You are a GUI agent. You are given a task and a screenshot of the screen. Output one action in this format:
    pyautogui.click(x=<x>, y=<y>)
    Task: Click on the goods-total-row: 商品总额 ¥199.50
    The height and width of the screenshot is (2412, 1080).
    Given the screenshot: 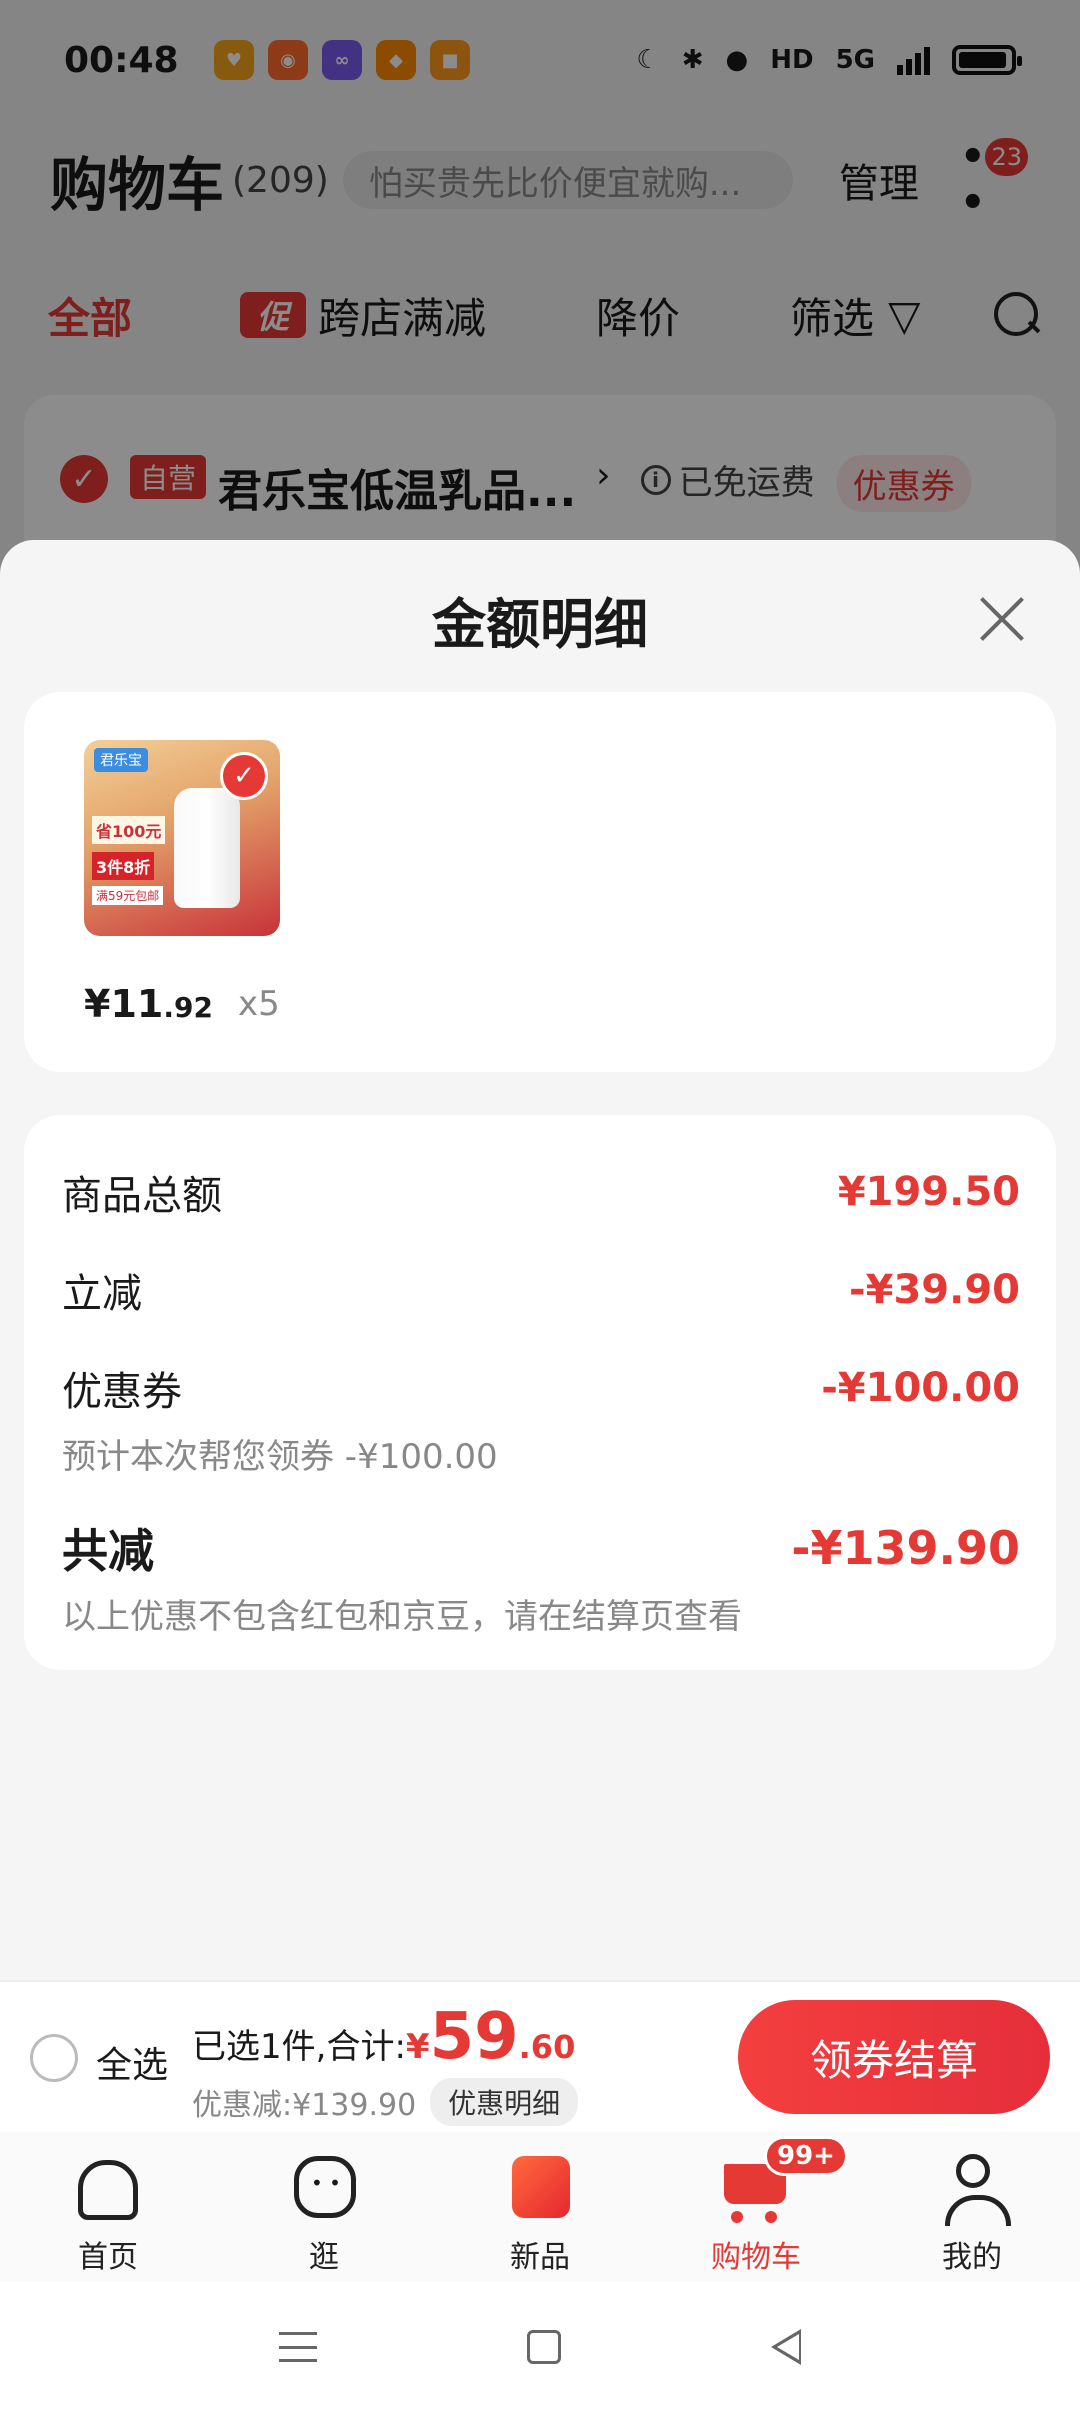 What is the action you would take?
    pyautogui.click(x=541, y=1192)
    